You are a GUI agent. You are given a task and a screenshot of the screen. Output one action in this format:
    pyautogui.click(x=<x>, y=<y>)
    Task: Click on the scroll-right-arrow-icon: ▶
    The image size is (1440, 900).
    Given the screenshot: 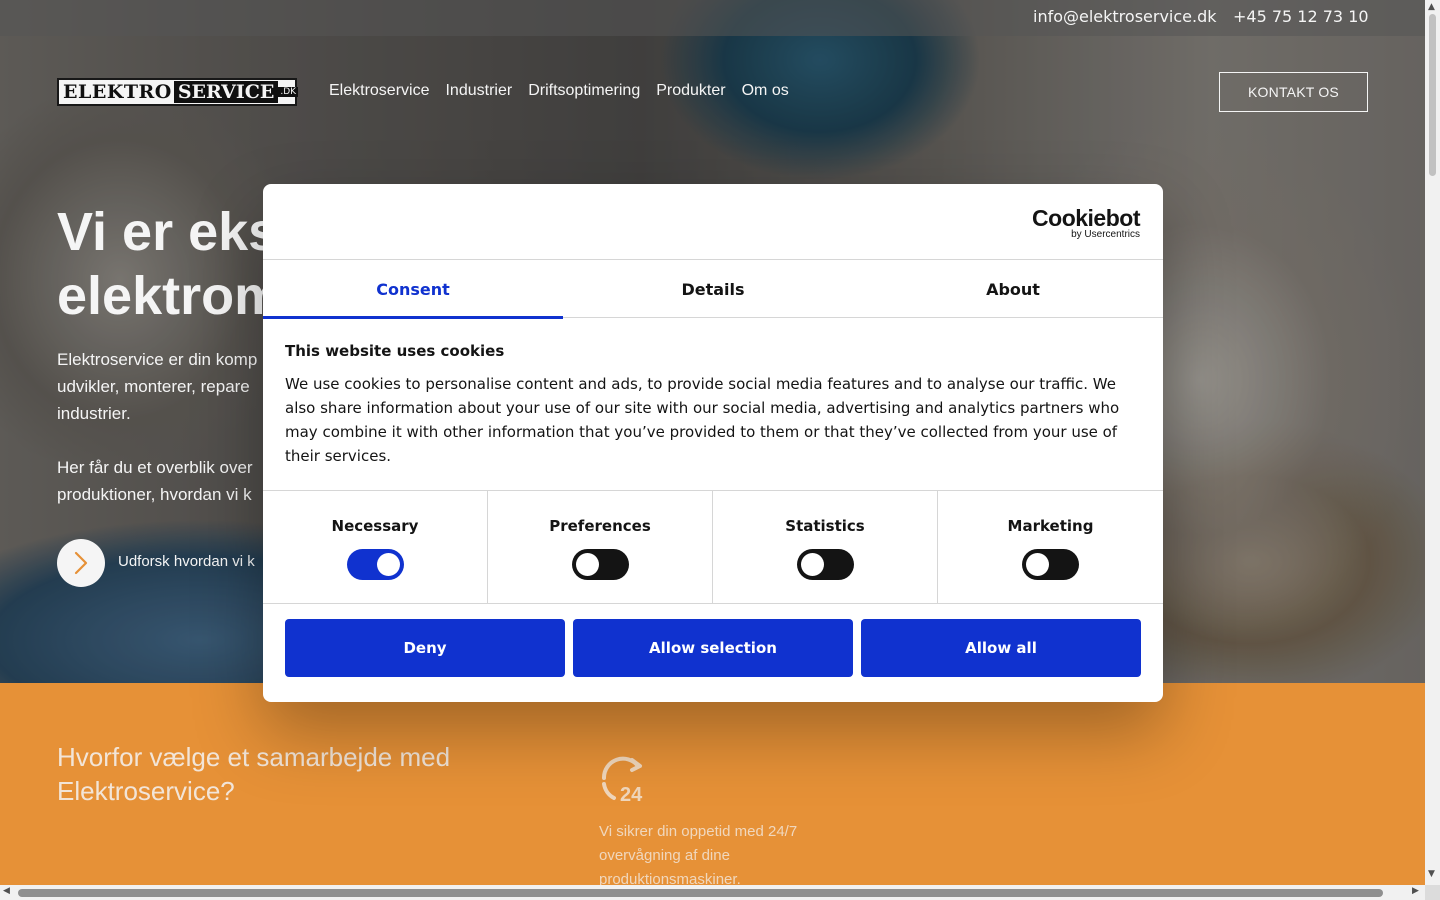 What is the action you would take?
    pyautogui.click(x=1415, y=891)
    